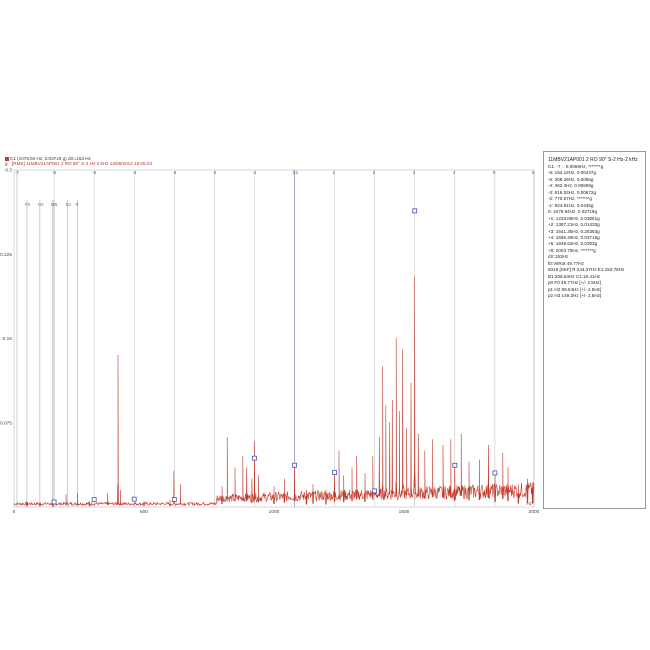  I want to click on x-tick-label: 500, so click(144, 512).